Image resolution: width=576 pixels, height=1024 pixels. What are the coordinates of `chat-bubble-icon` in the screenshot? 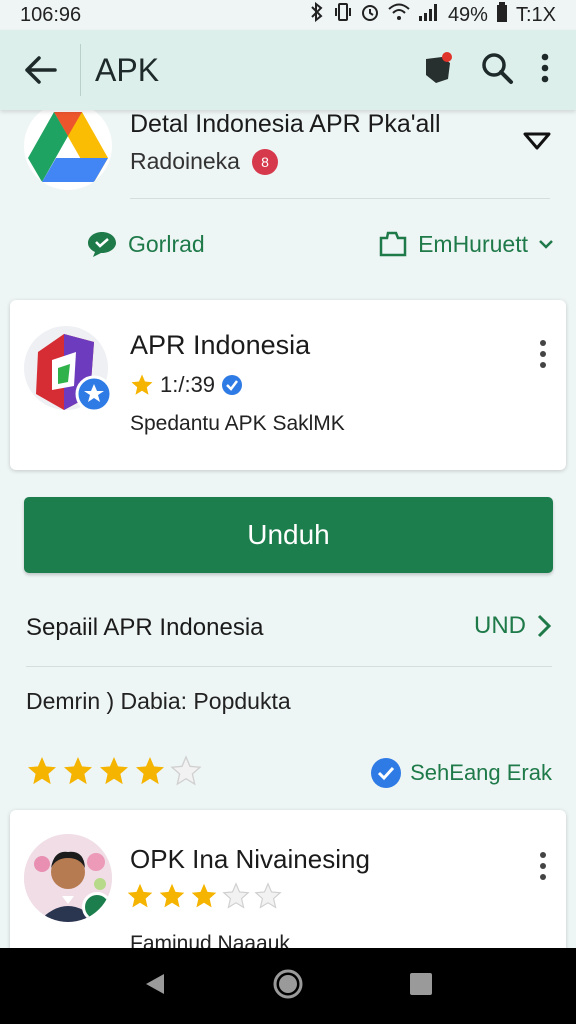 It's located at (102, 244).